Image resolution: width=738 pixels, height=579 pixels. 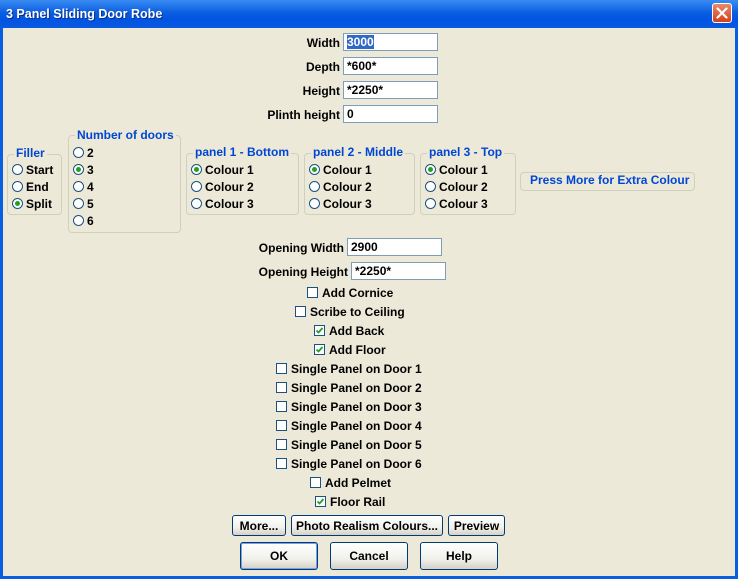 What do you see at coordinates (350, 351) in the screenshot?
I see `add-floor-checkbox: Add Floor` at bounding box center [350, 351].